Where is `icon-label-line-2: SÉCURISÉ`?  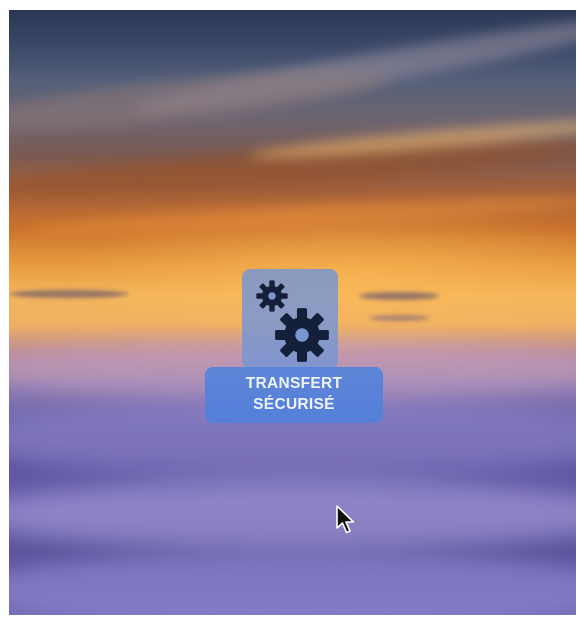 icon-label-line-2: SÉCURISÉ is located at coordinates (294, 404).